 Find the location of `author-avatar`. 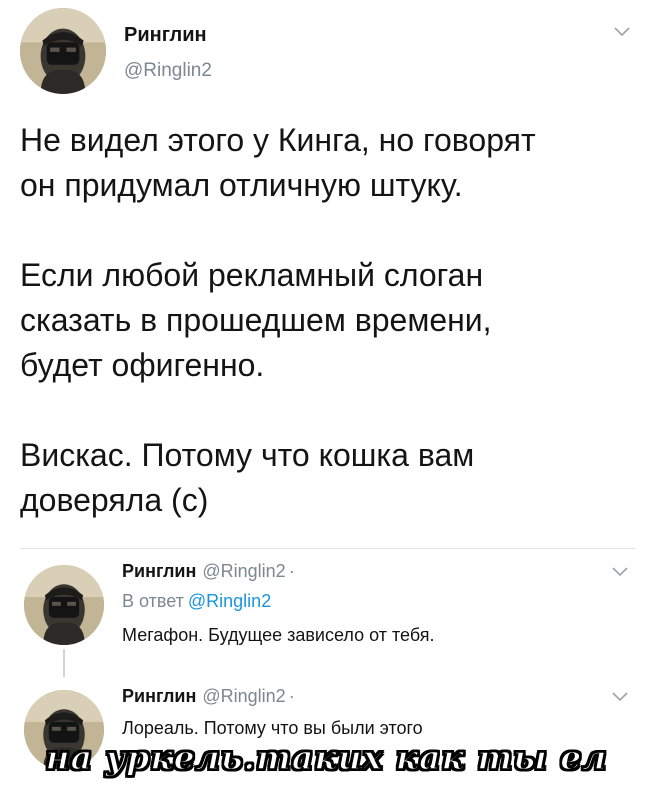

author-avatar is located at coordinates (63, 51).